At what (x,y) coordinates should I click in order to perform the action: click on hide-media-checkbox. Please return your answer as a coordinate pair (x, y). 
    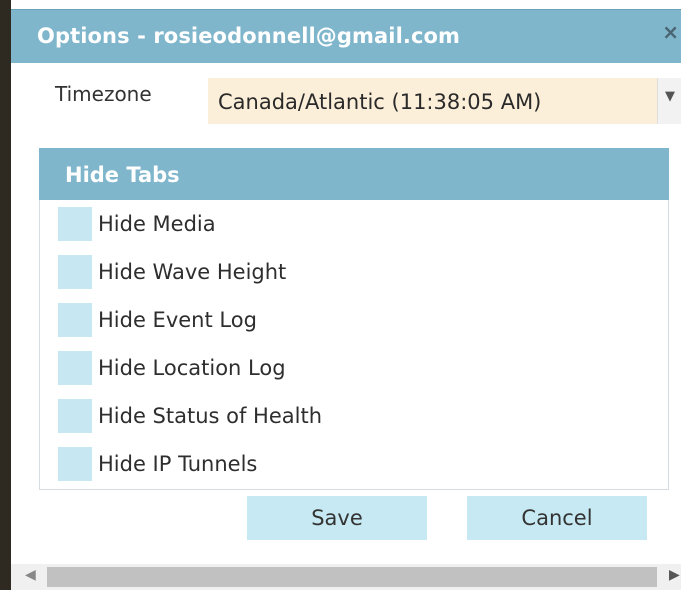
    Looking at the image, I should click on (75, 224).